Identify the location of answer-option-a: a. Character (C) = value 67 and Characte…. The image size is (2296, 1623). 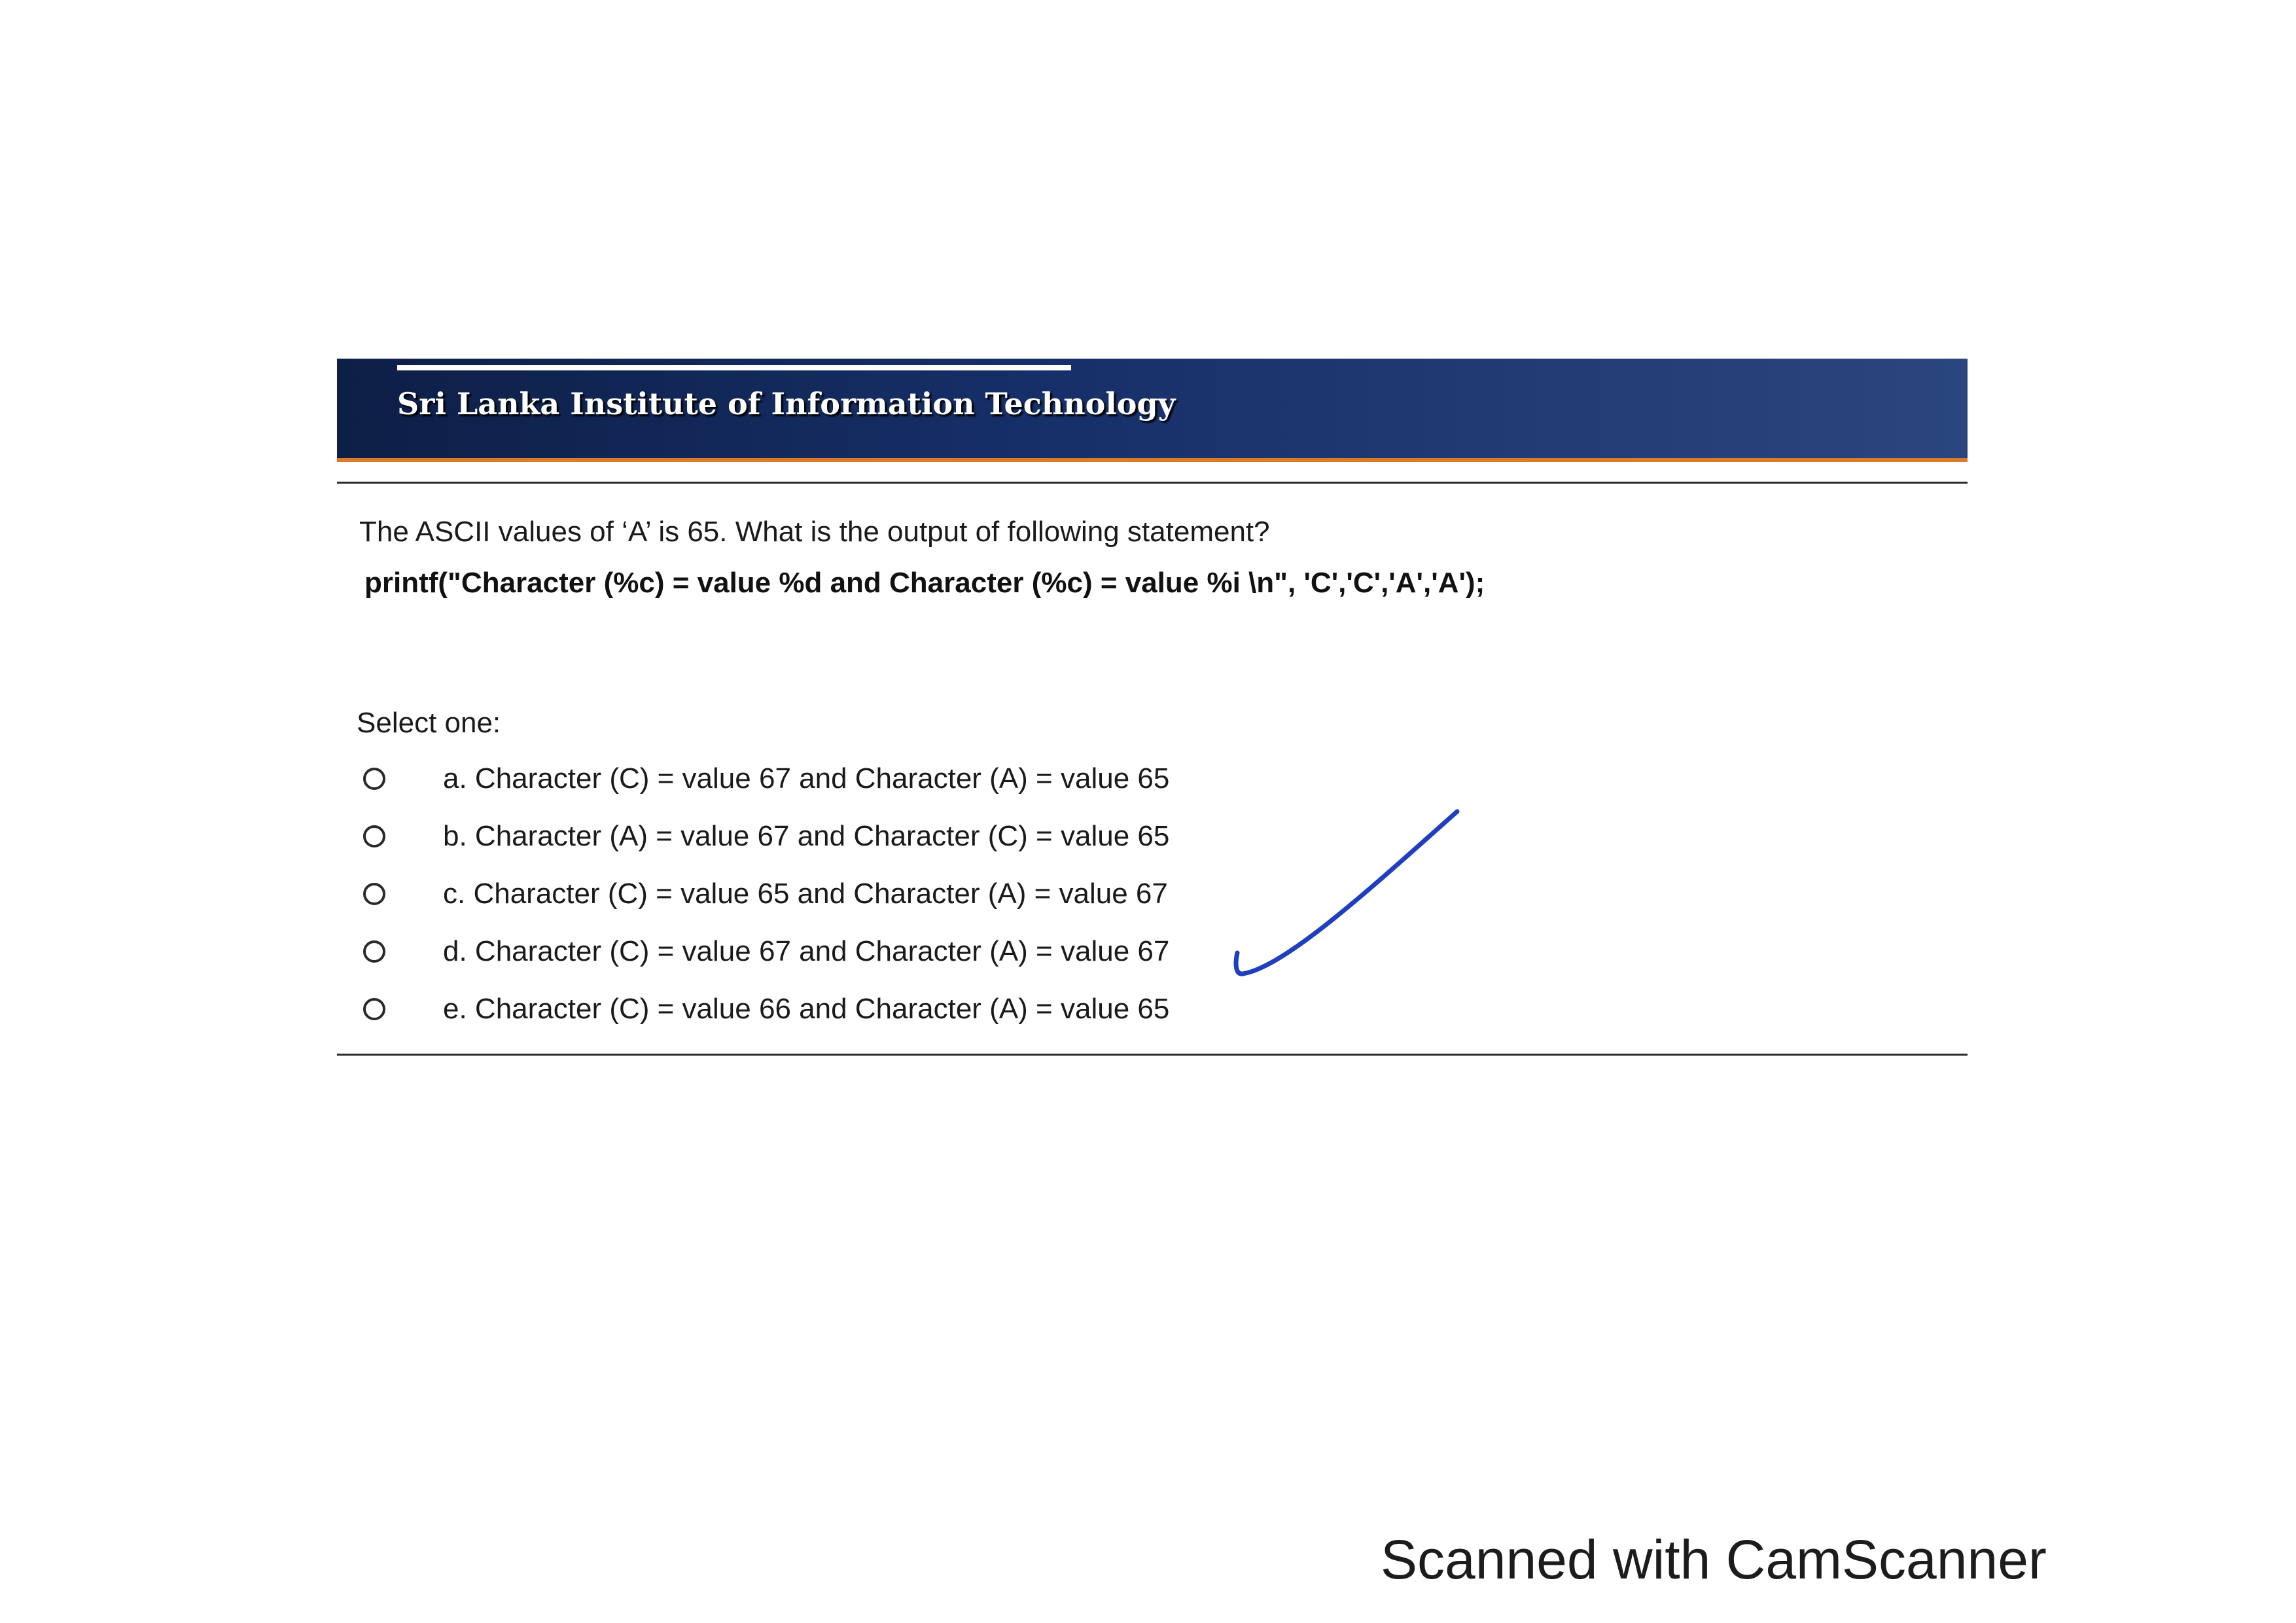
(952, 779).